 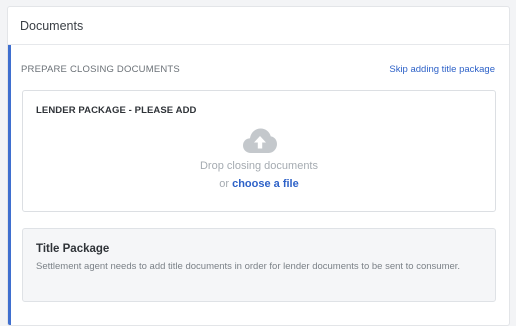 I want to click on card-header: Documents, so click(x=258, y=26).